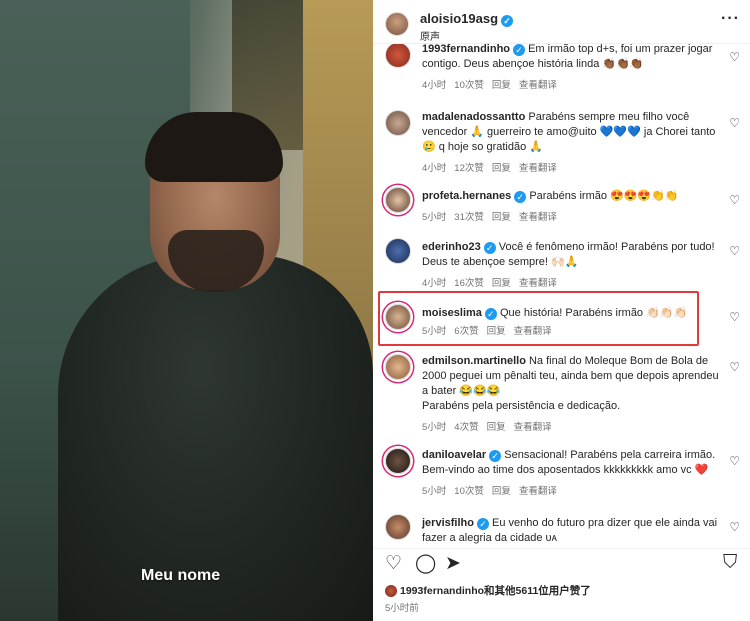 The height and width of the screenshot is (621, 750). What do you see at coordinates (466, 196) in the screenshot?
I see `commenter-username: profeta.hernanes` at bounding box center [466, 196].